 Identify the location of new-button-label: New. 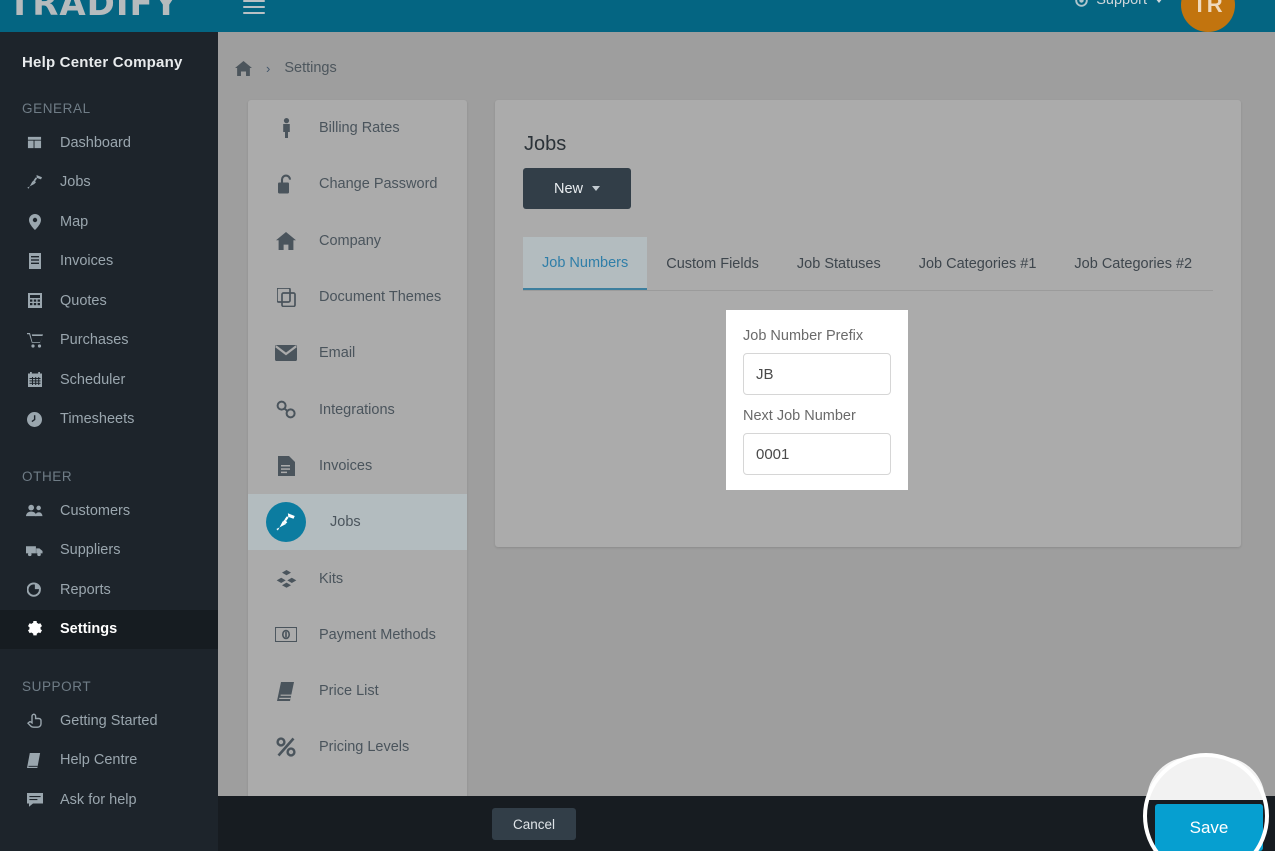
(568, 188).